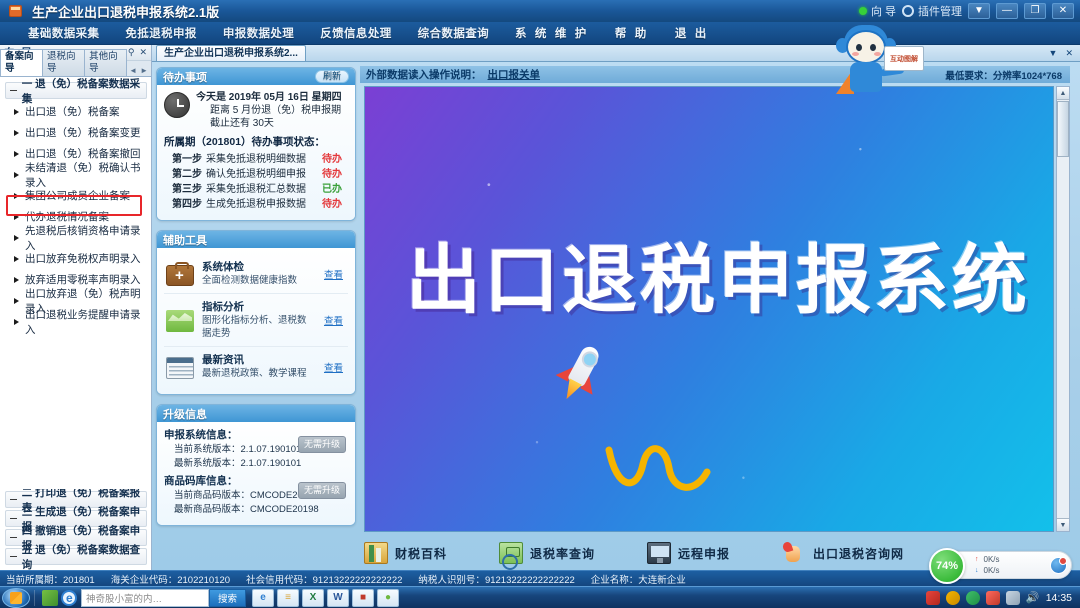 This screenshot has width=1080, height=608. What do you see at coordinates (947, 566) in the screenshot?
I see `cpu-usage-gauge: 74%` at bounding box center [947, 566].